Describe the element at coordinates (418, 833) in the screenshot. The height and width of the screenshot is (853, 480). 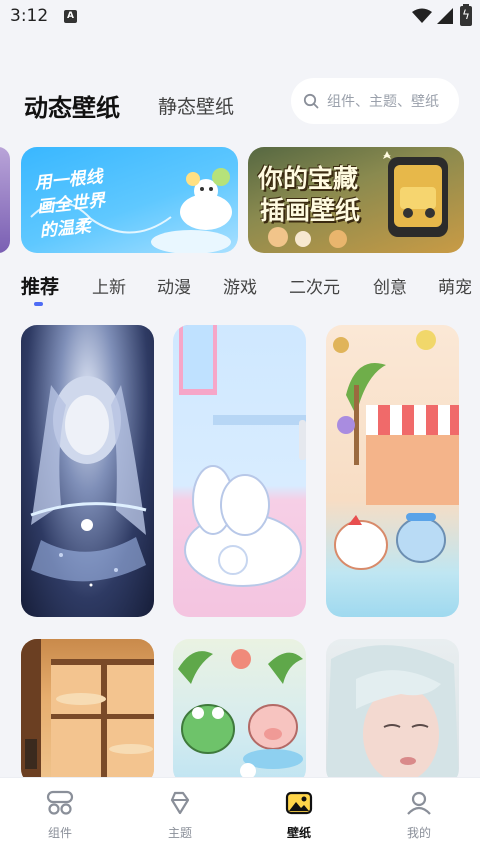
I see `nav-profile-label: 我的` at that location.